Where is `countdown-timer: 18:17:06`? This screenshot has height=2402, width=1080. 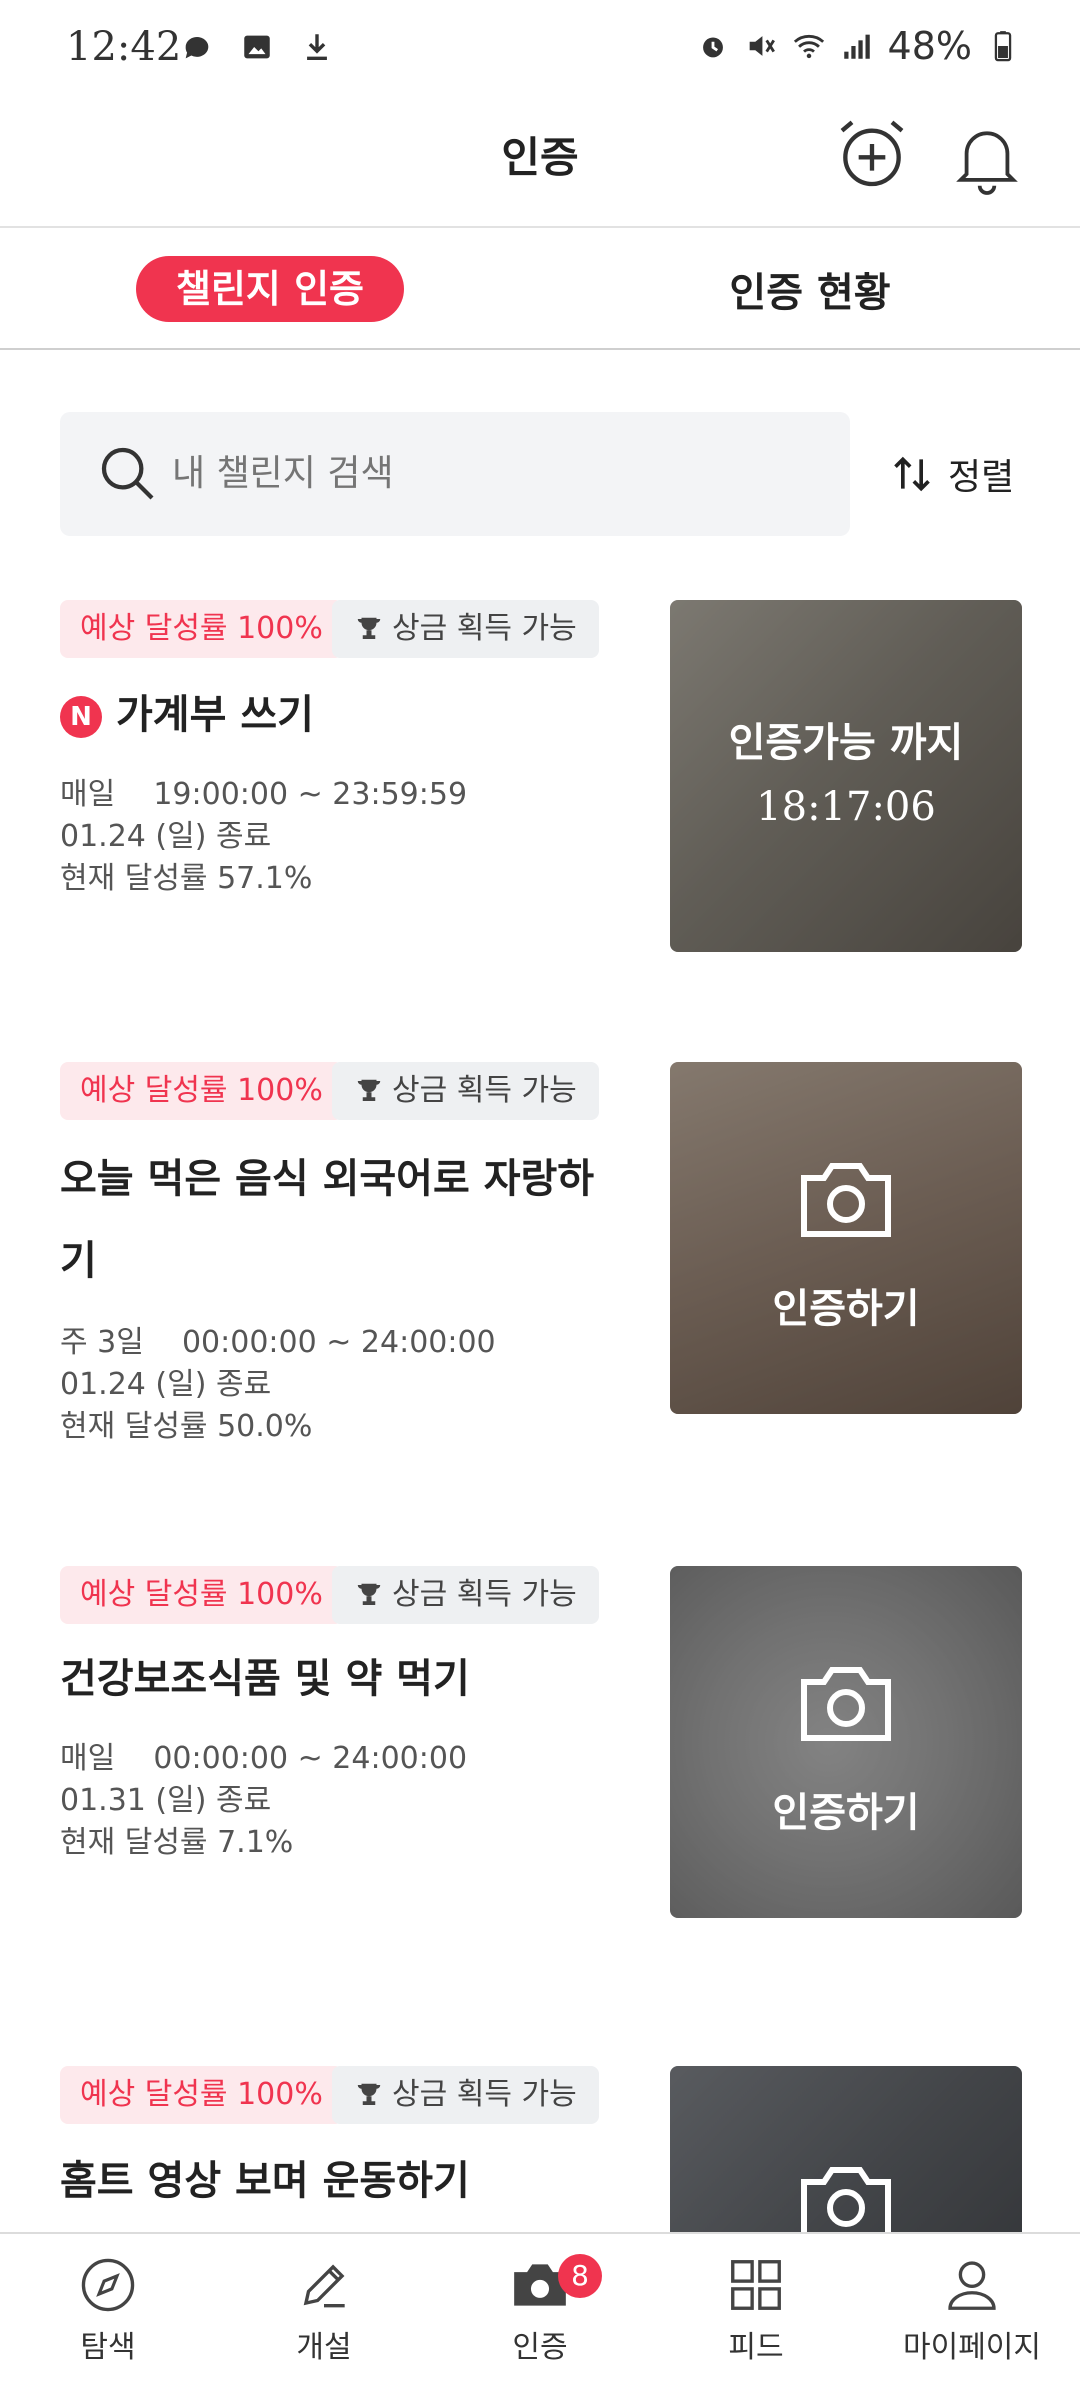 countdown-timer: 18:17:06 is located at coordinates (846, 807).